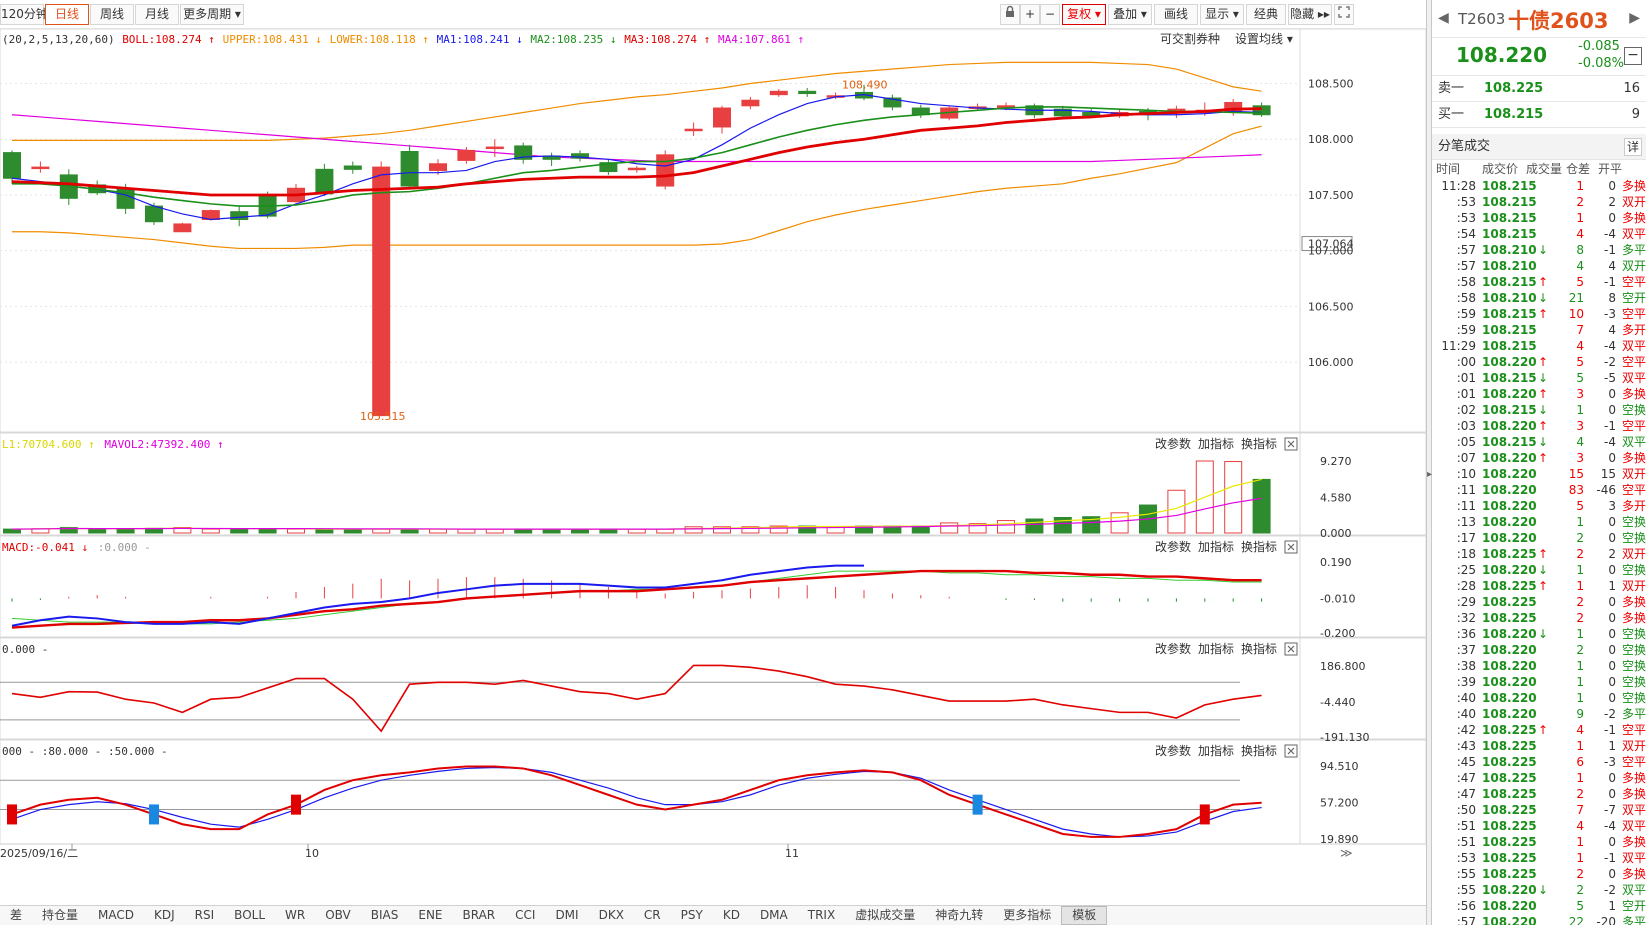 Image resolution: width=1646 pixels, height=925 pixels. What do you see at coordinates (1222, 14) in the screenshot?
I see `display-dropdown: 显示 ▾` at bounding box center [1222, 14].